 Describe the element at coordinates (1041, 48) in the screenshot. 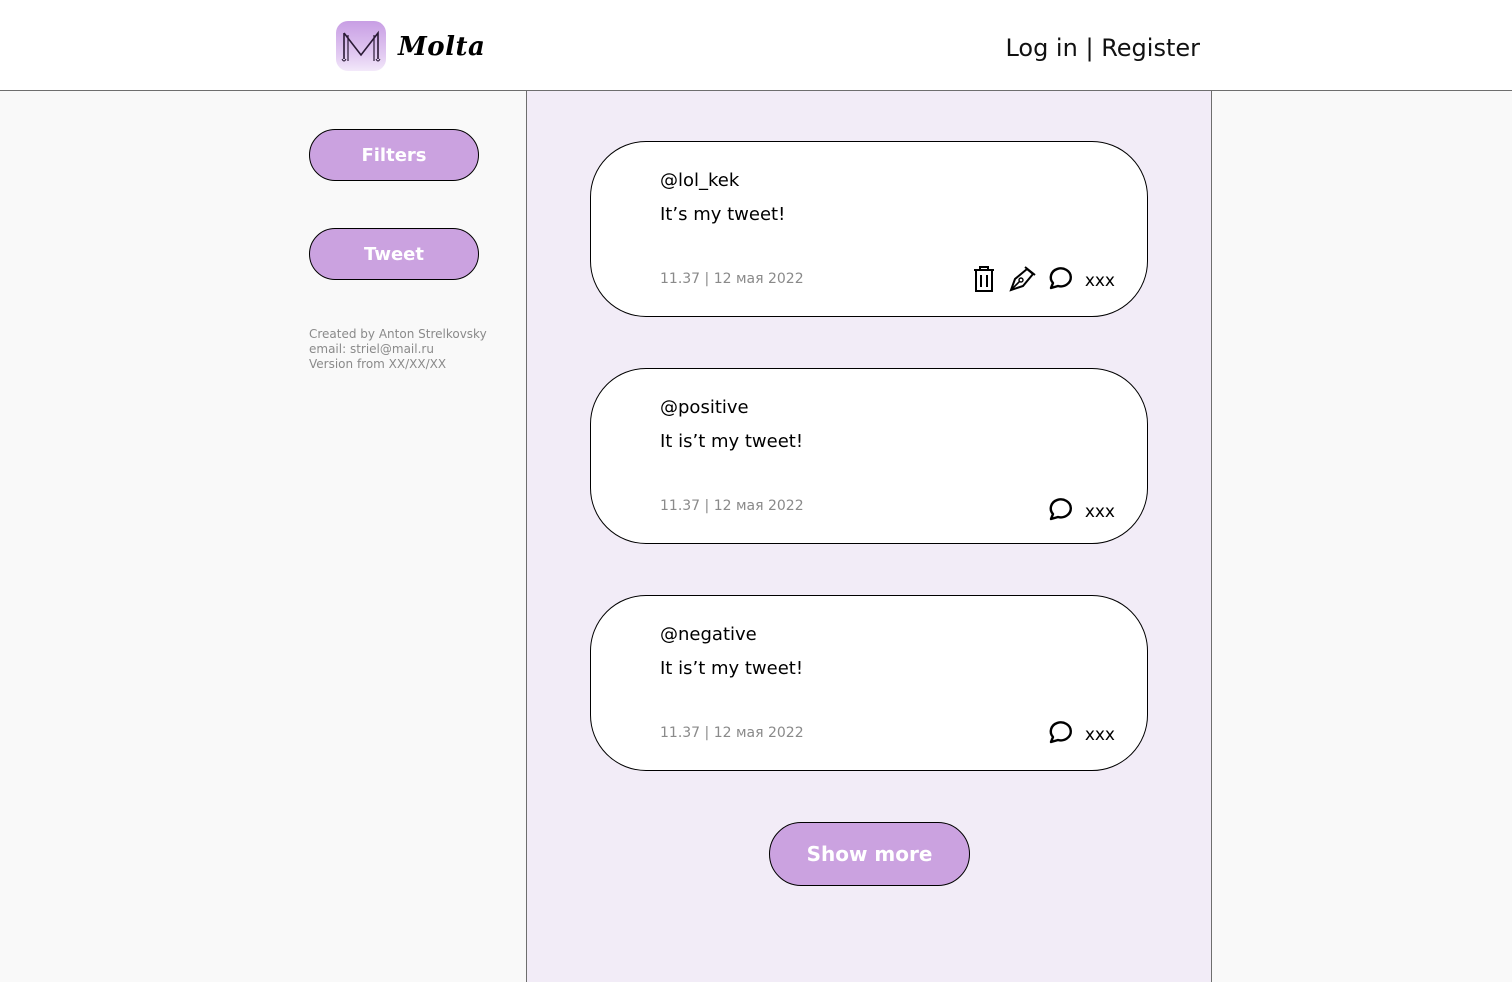

I see `login-link: Log in` at that location.